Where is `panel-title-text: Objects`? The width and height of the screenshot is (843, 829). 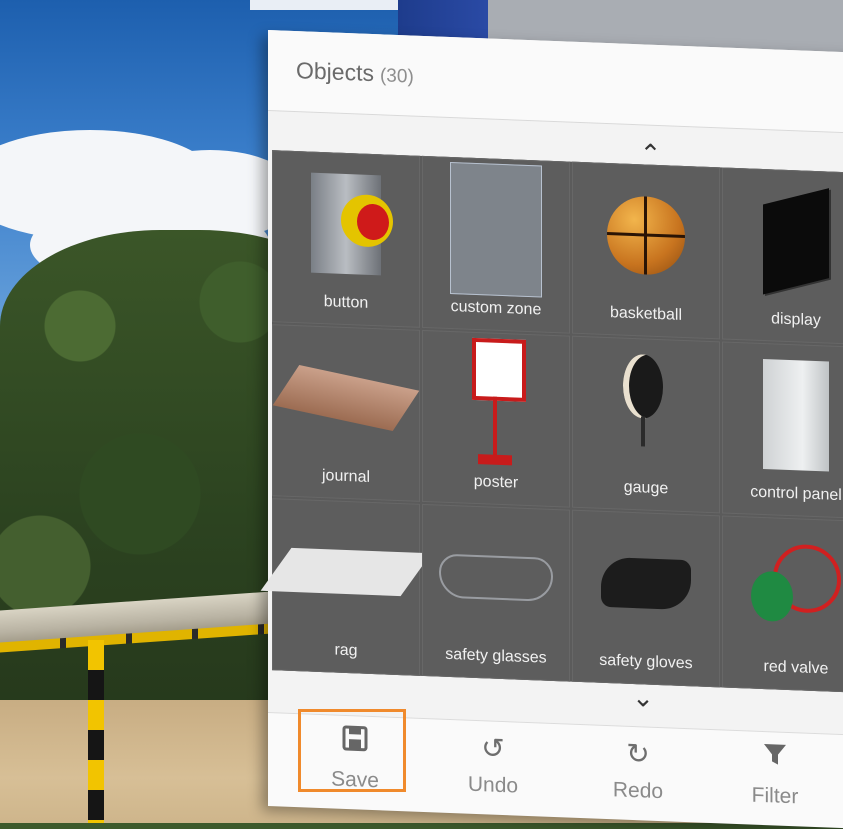
panel-title-text: Objects is located at coordinates (335, 72).